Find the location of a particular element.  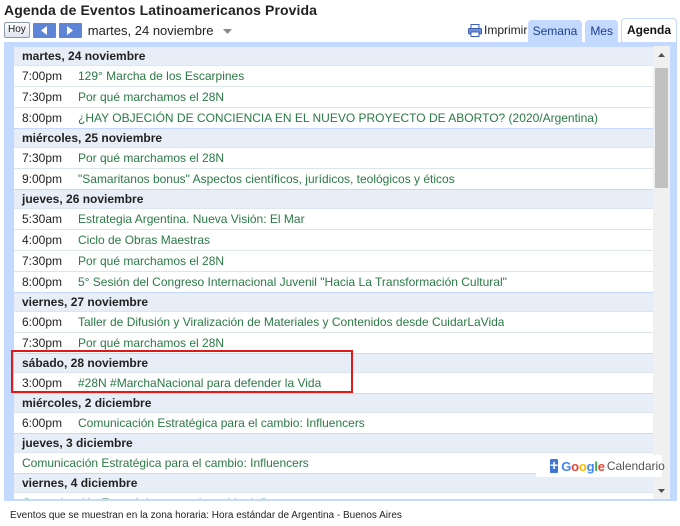

event-time: 9:00pm is located at coordinates (42, 179).